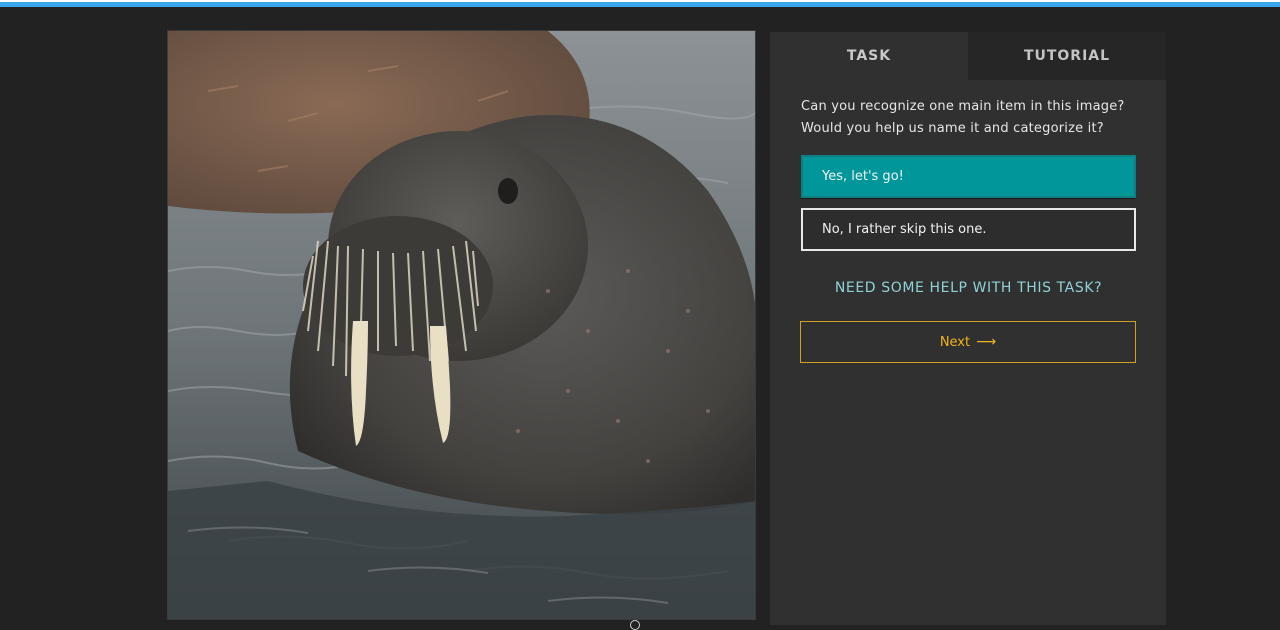 Image resolution: width=1280 pixels, height=630 pixels. Describe the element at coordinates (1067, 56) in the screenshot. I see `tab-tutorial: TUTORIAL` at that location.